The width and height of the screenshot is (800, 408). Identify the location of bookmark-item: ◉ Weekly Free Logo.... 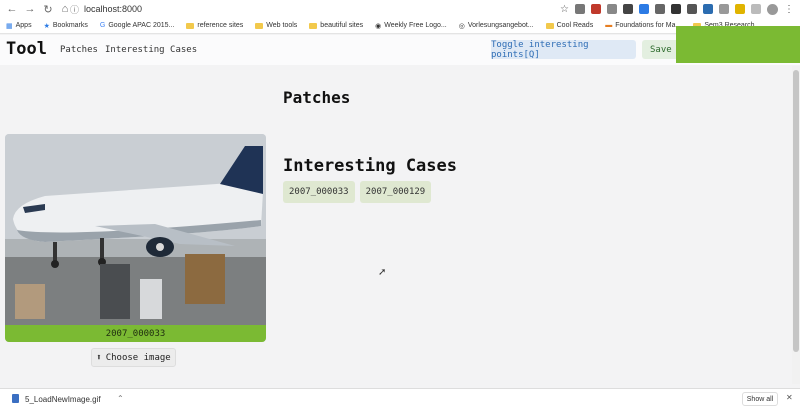
(411, 26).